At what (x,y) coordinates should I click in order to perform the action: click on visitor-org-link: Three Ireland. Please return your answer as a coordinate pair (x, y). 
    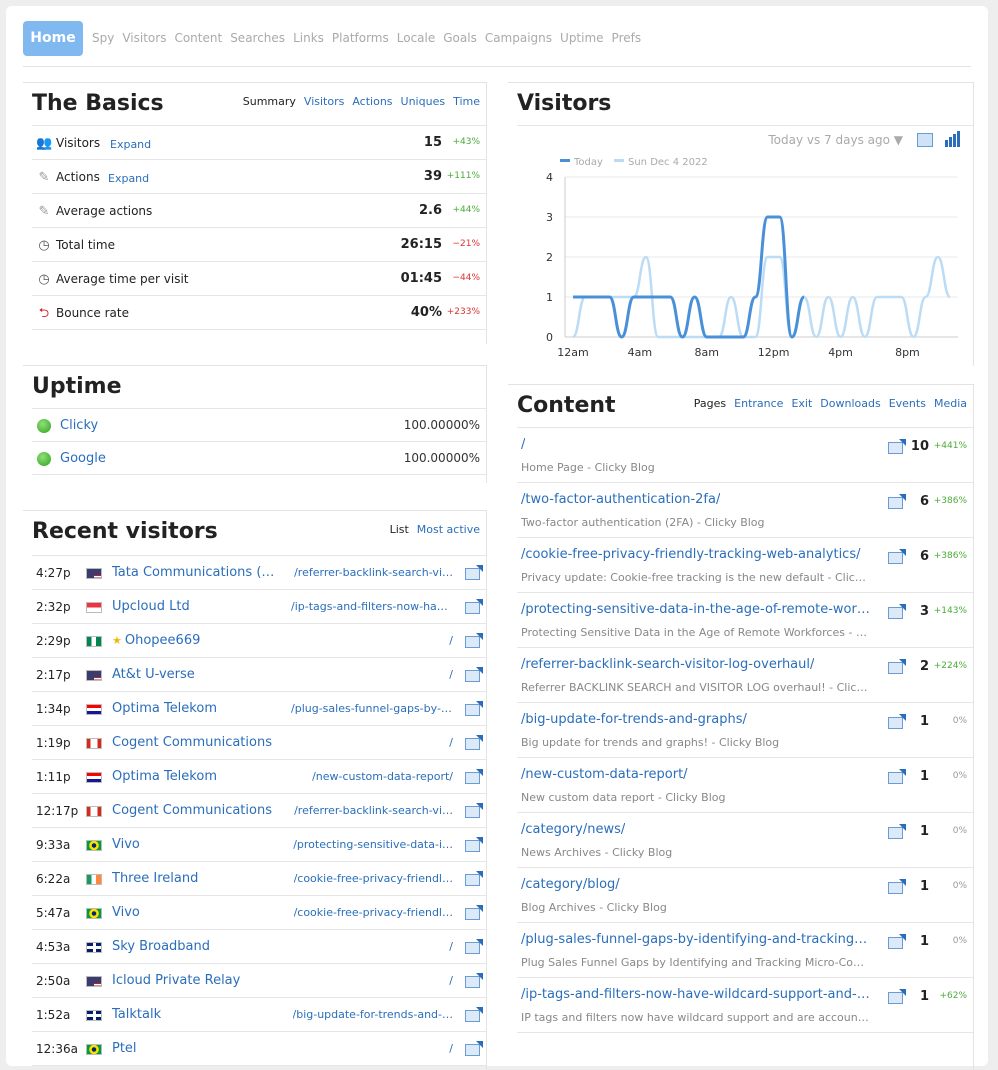
    Looking at the image, I should click on (155, 878).